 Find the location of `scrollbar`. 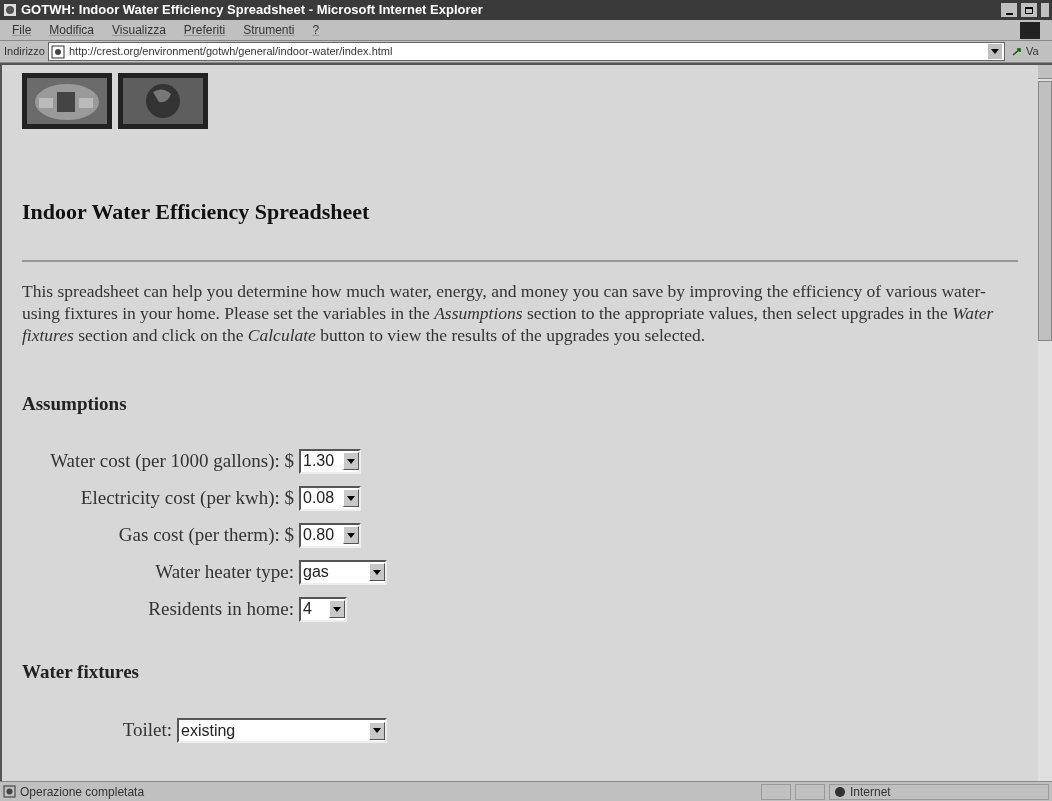

scrollbar is located at coordinates (1045, 423).